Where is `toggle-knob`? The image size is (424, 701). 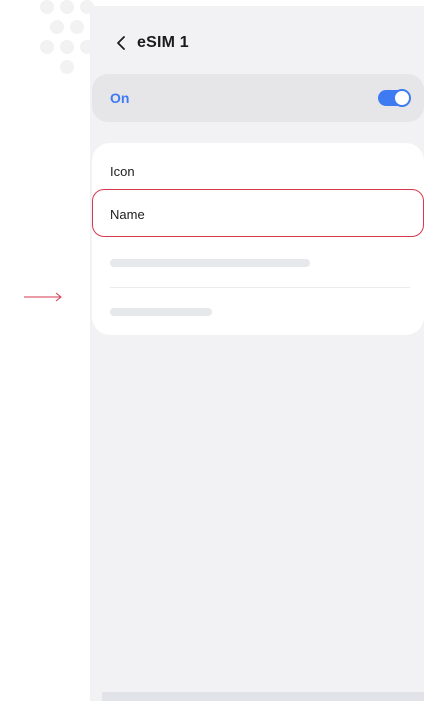
toggle-knob is located at coordinates (402, 98).